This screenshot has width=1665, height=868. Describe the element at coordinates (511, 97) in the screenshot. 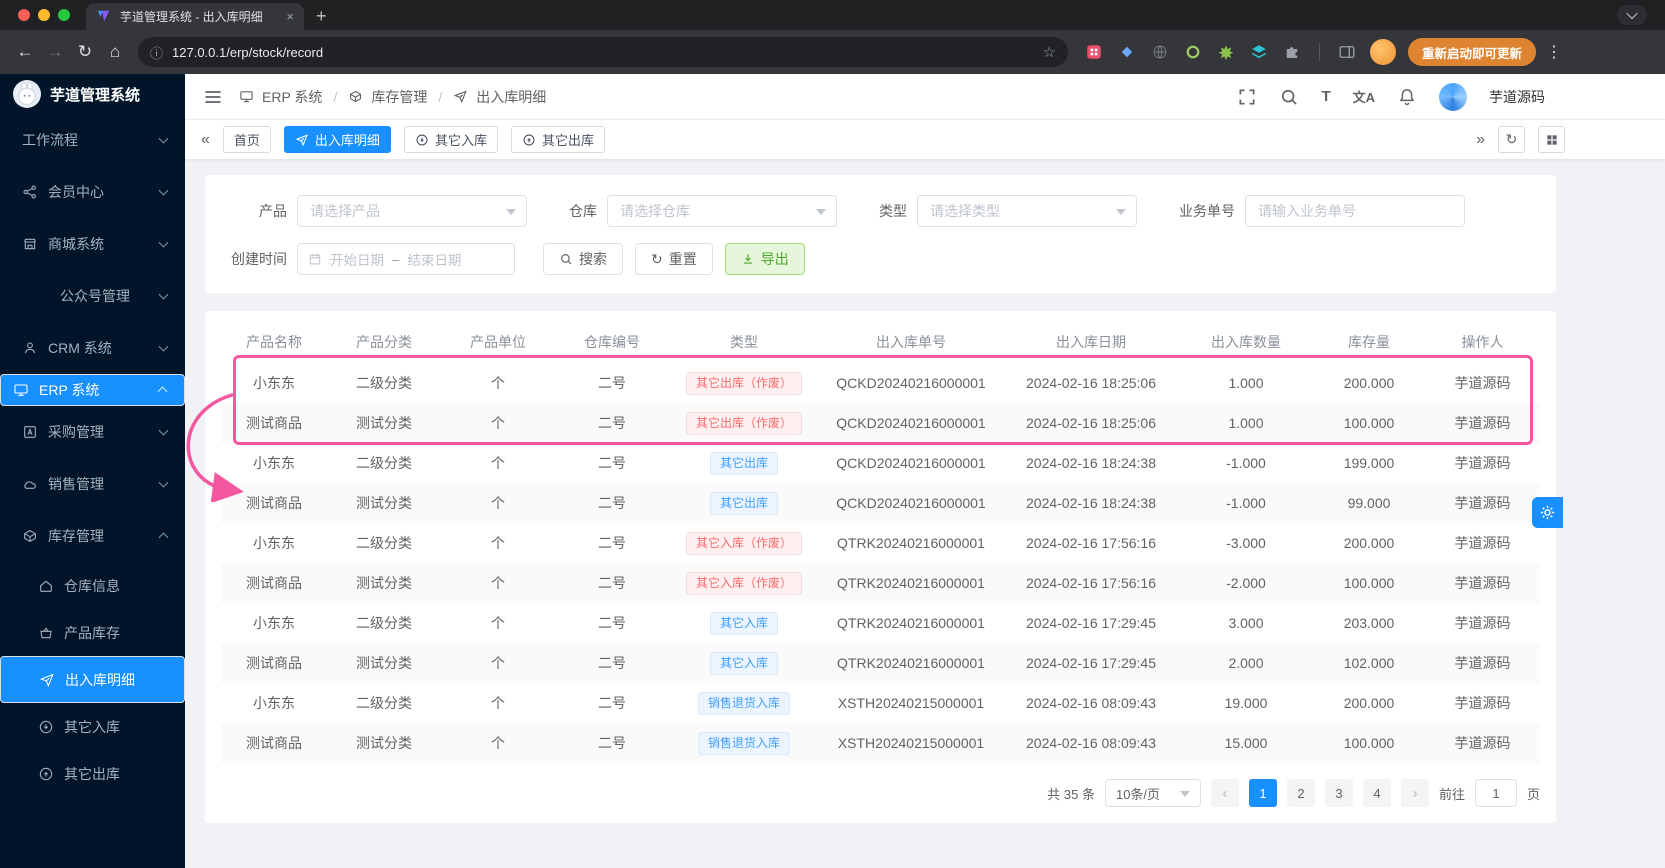

I see `breadcrumb-item-stock-record: 出入库明细` at that location.